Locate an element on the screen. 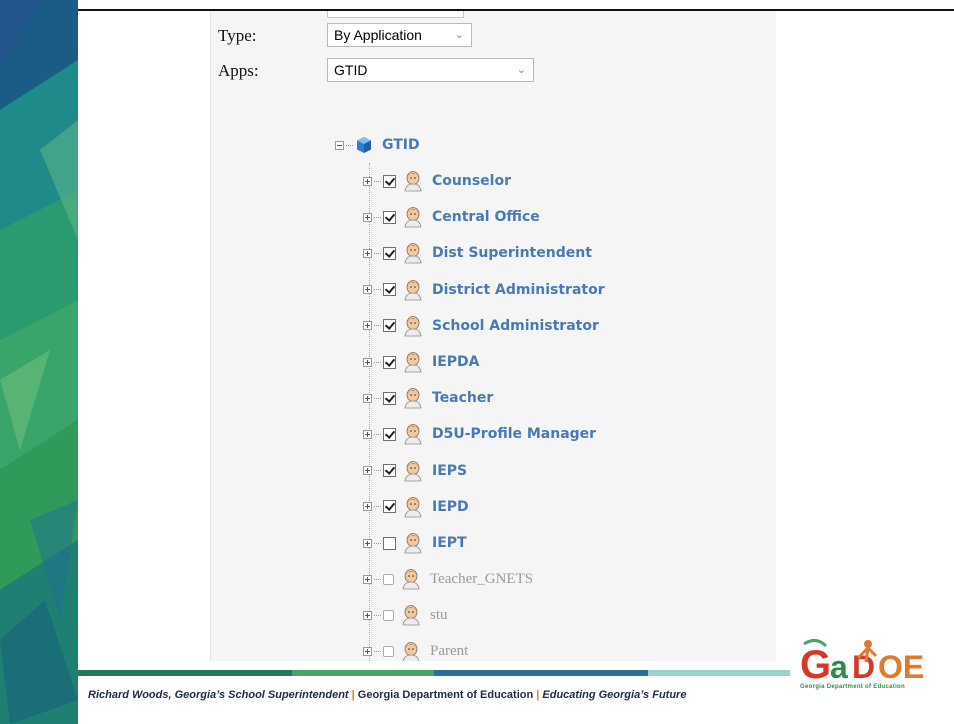 The width and height of the screenshot is (954, 724). role-label: IEPDA is located at coordinates (456, 362).